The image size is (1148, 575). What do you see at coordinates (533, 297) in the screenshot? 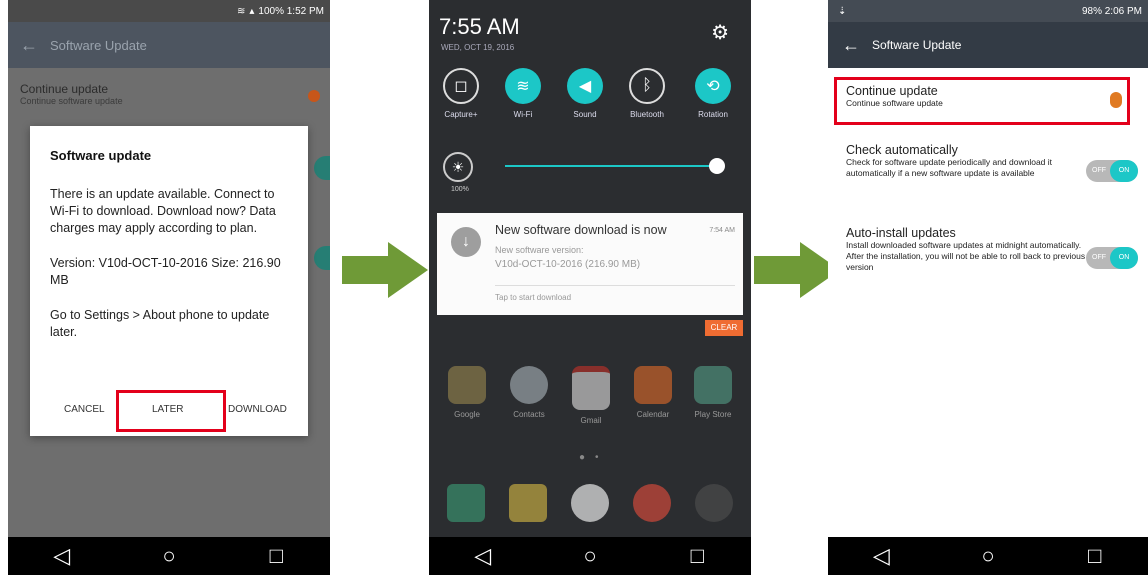
I see `notification-action: Tap to start download` at bounding box center [533, 297].